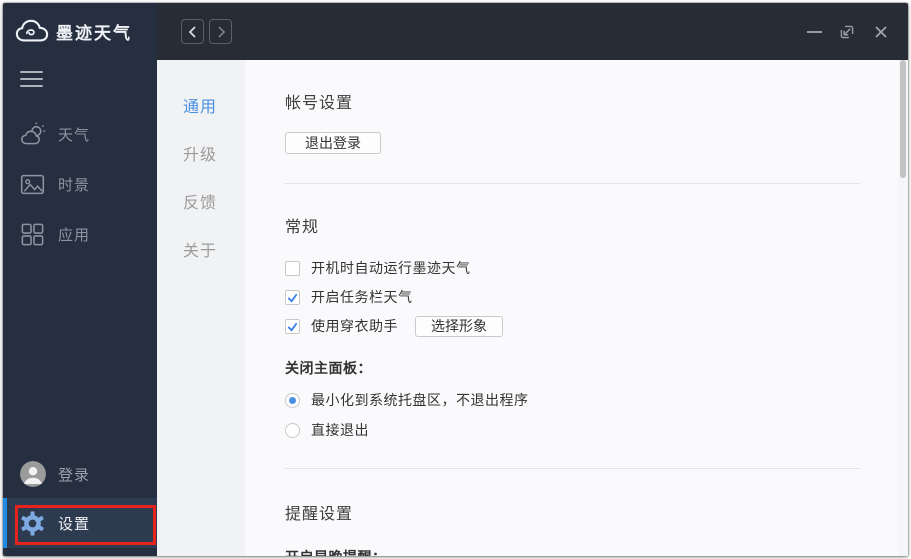 This screenshot has height=559, width=911. I want to click on option-row-dress-assistant: 使用穿衣助手 选择形象, so click(394, 326).